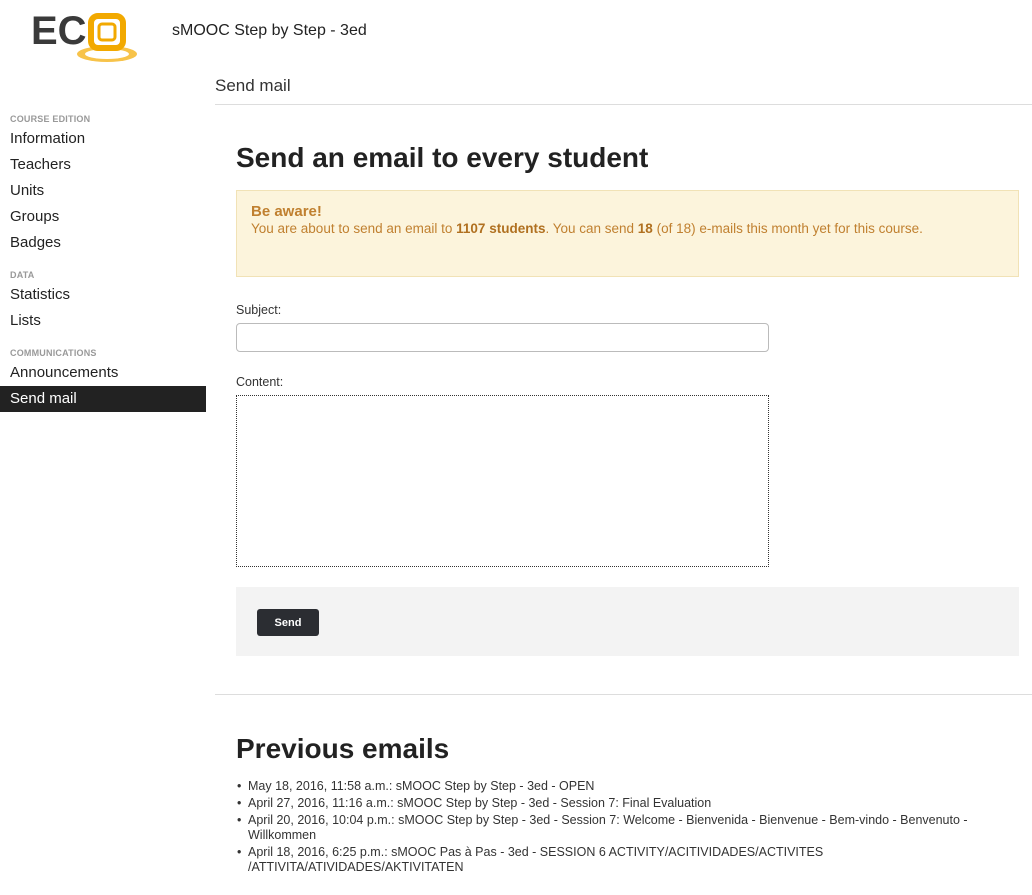  Describe the element at coordinates (269, 31) in the screenshot. I see `course-title: sMOOC Step by Step - 3ed` at that location.